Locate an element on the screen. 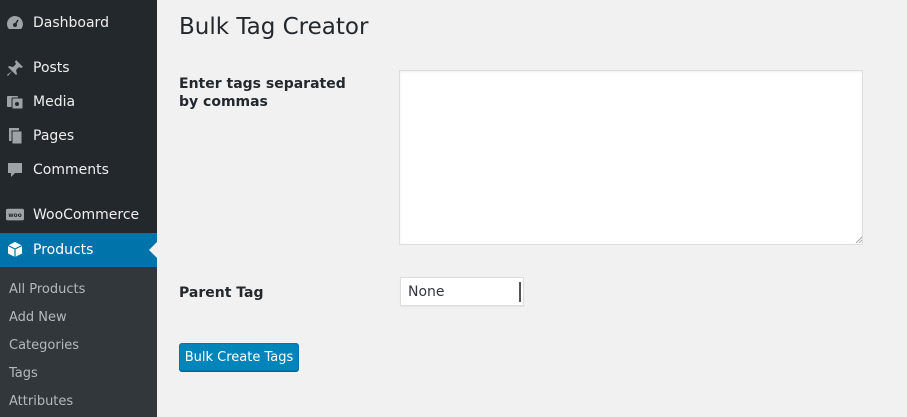  sidebar-item-pages: Pages is located at coordinates (78, 136).